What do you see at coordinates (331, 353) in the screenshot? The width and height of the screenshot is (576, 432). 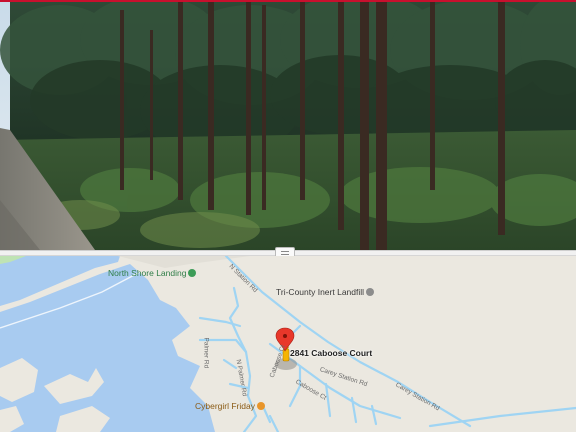 I see `address-label: 2841 Caboose Court` at bounding box center [331, 353].